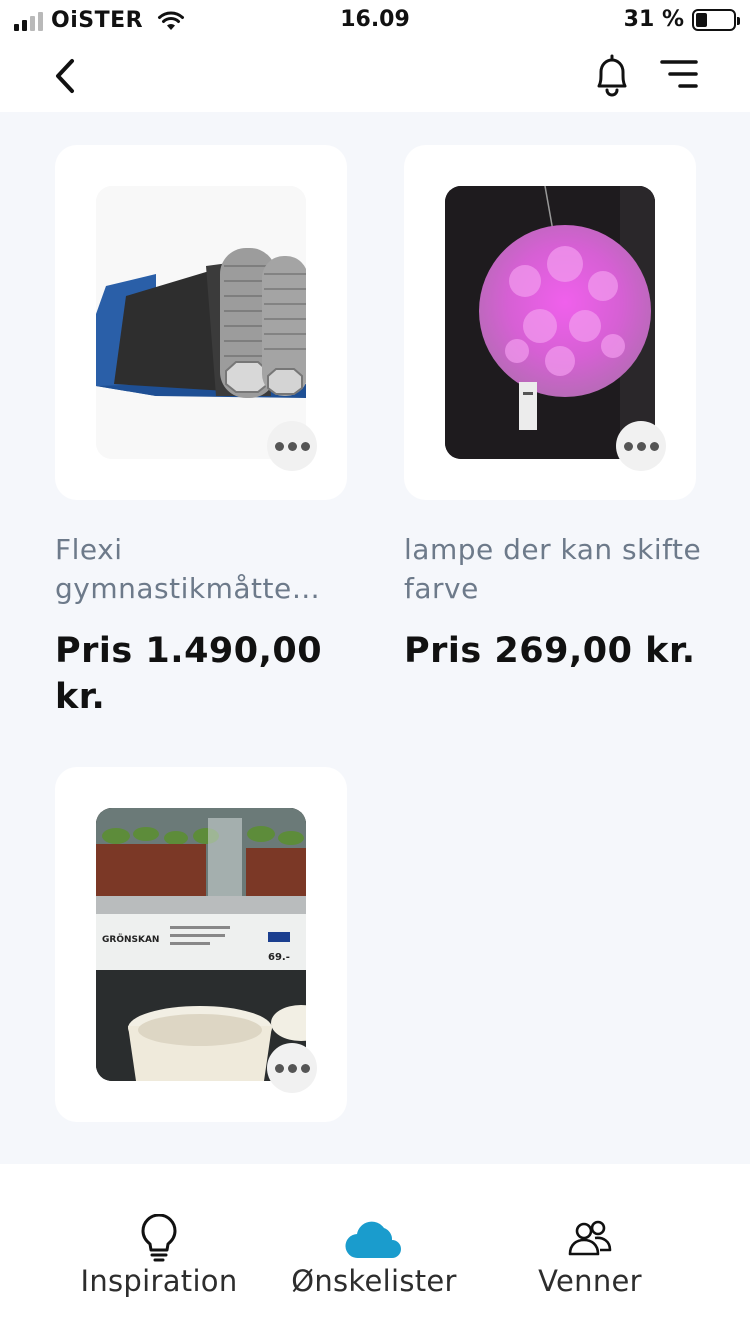  What do you see at coordinates (612, 75) in the screenshot?
I see `bell-icon` at bounding box center [612, 75].